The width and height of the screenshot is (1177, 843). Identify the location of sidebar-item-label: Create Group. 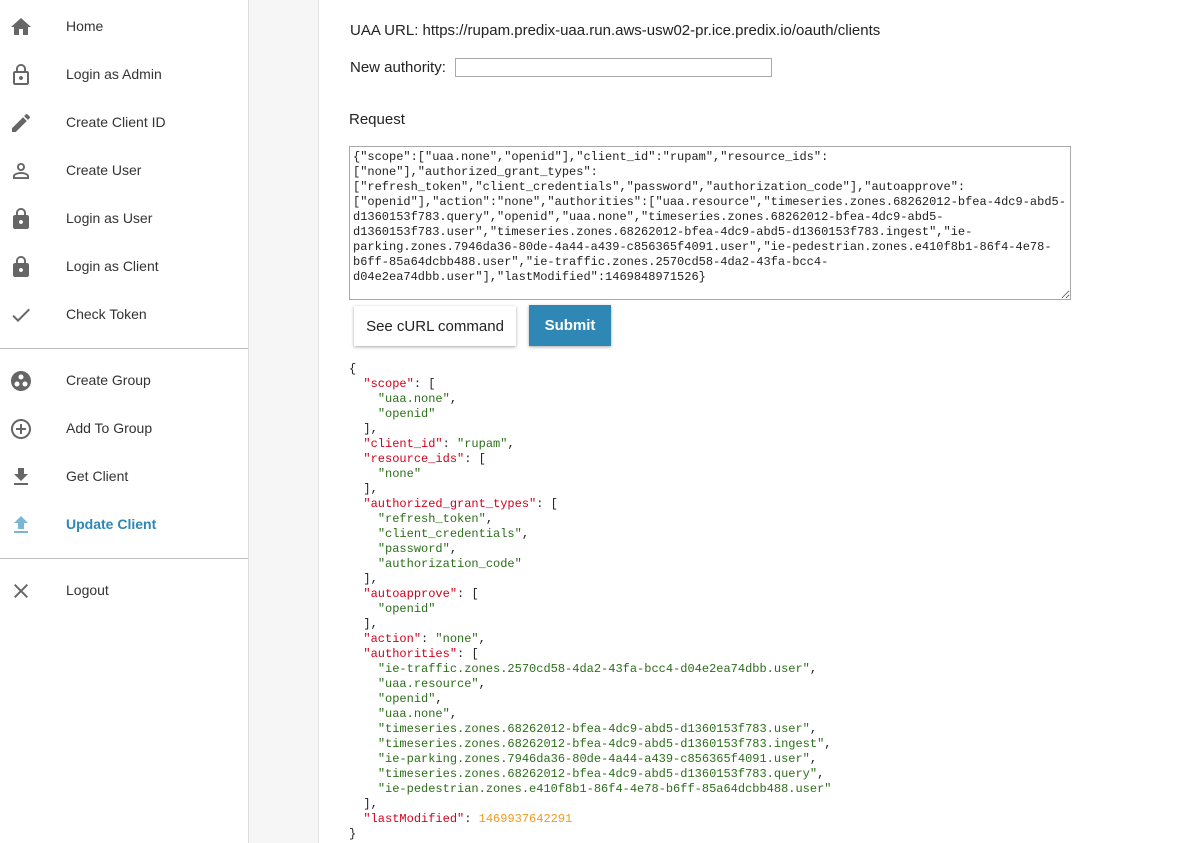
(108, 380).